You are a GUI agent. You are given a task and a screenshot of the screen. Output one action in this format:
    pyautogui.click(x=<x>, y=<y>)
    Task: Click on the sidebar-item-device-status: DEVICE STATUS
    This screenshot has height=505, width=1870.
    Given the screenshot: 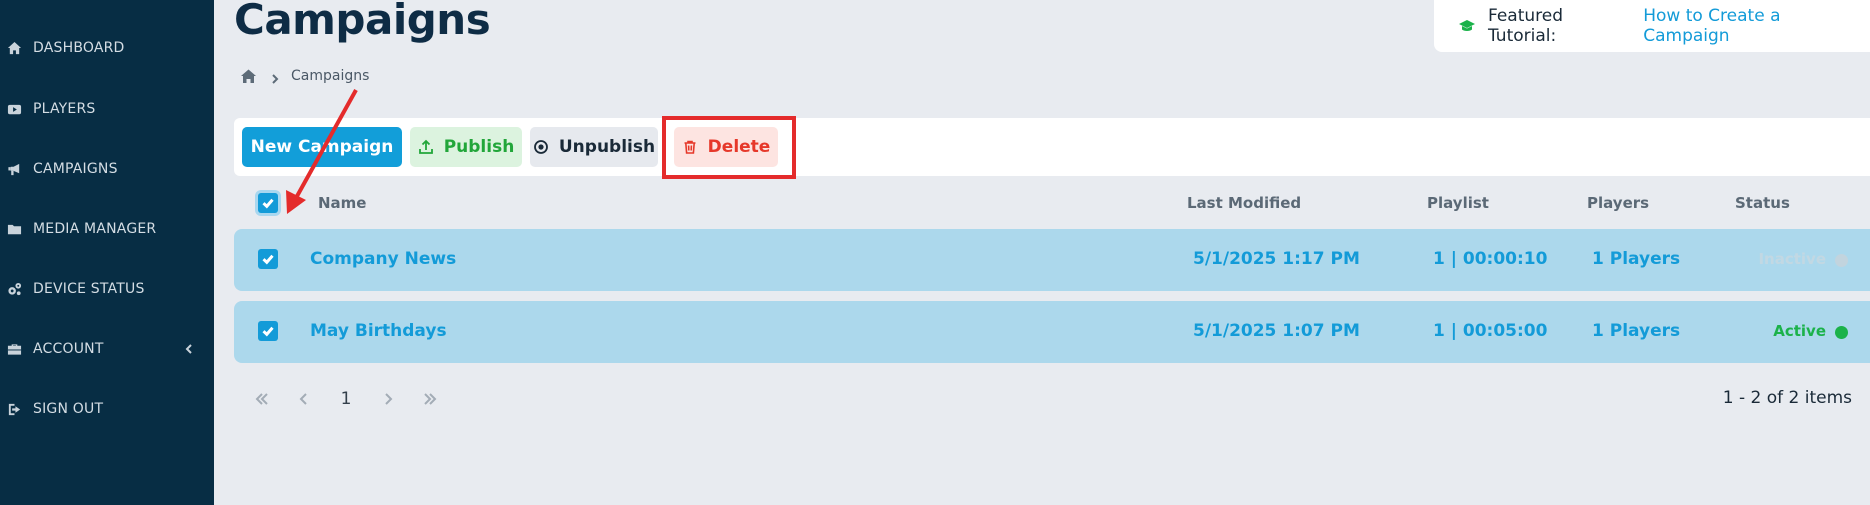 What is the action you would take?
    pyautogui.click(x=107, y=289)
    